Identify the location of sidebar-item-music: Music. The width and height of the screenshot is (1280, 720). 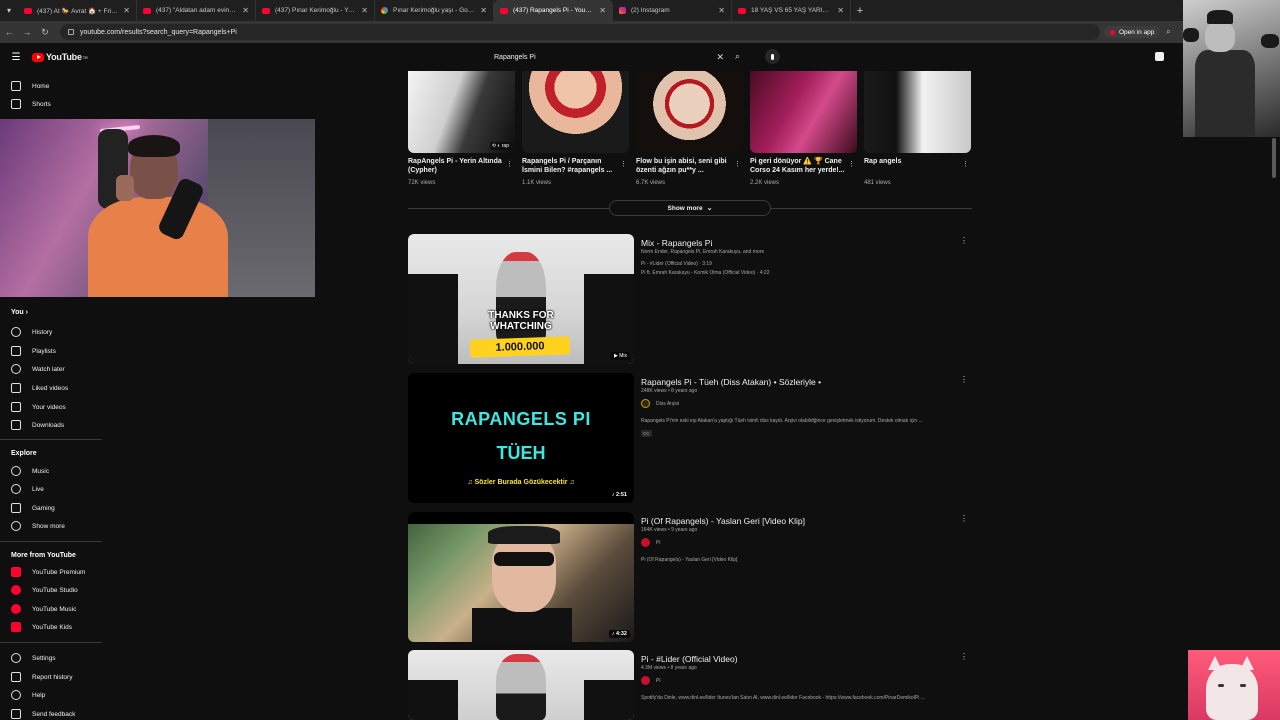
(52, 471).